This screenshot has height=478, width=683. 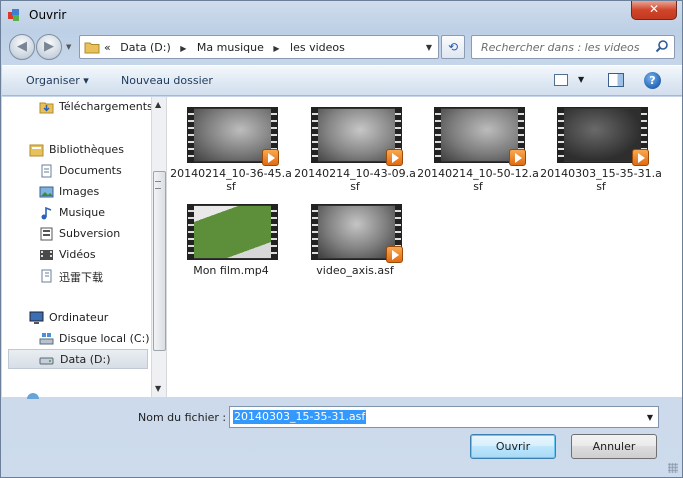 I want to click on nav-item-telechargements: Téléchargements, so click(x=77, y=107).